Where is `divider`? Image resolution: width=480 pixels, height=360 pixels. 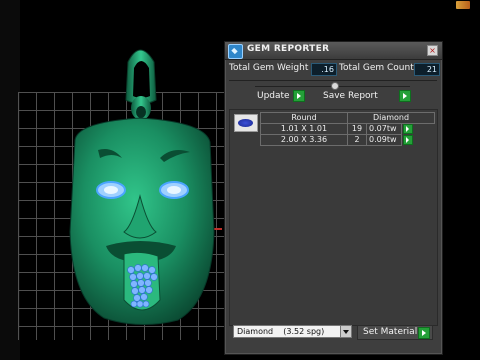
divider is located at coordinates (333, 80).